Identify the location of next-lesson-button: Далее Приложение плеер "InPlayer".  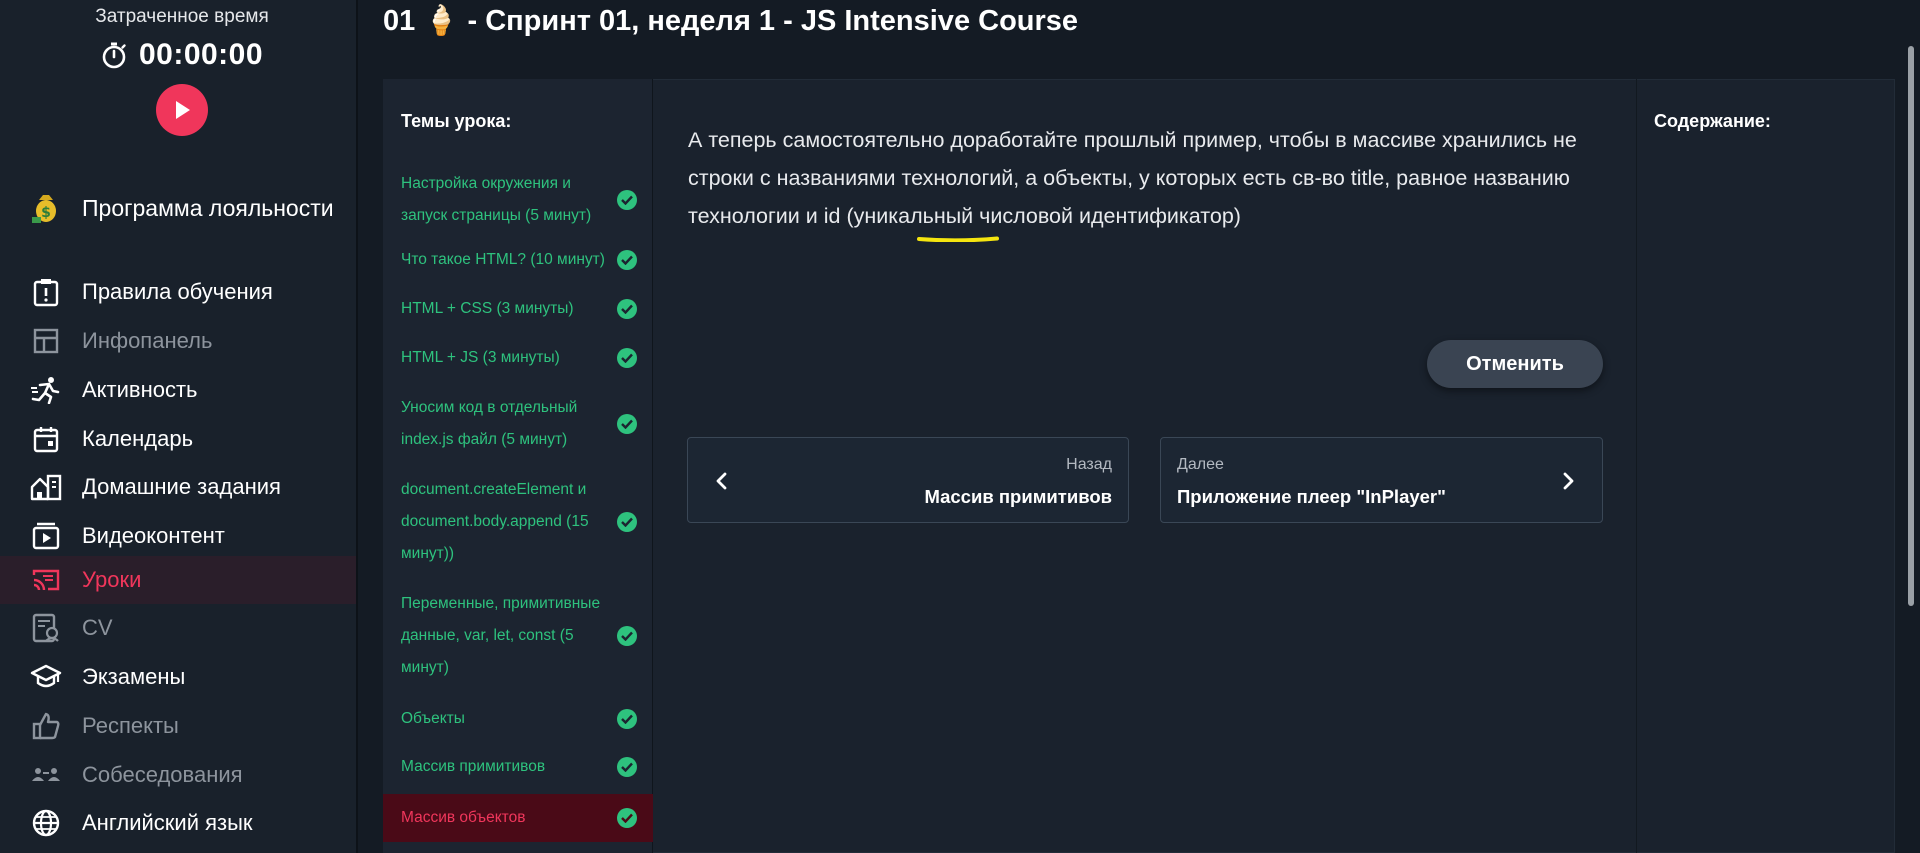
(1381, 480).